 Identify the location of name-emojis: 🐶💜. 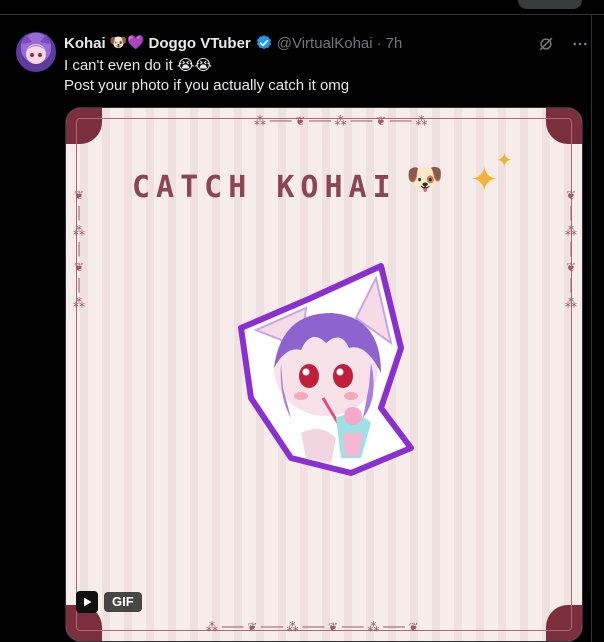
(127, 43).